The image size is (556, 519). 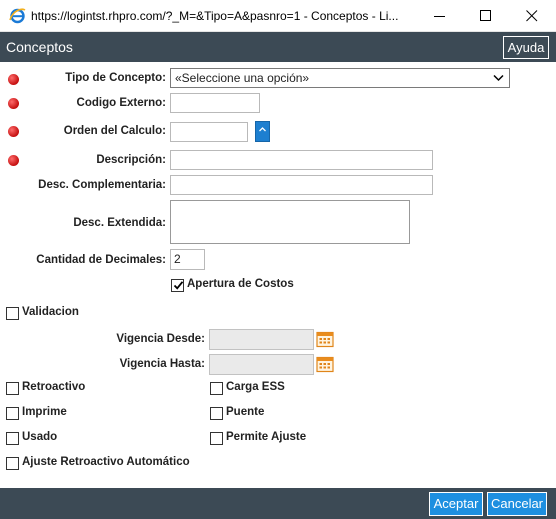 I want to click on minimize-icon, so click(x=439, y=16).